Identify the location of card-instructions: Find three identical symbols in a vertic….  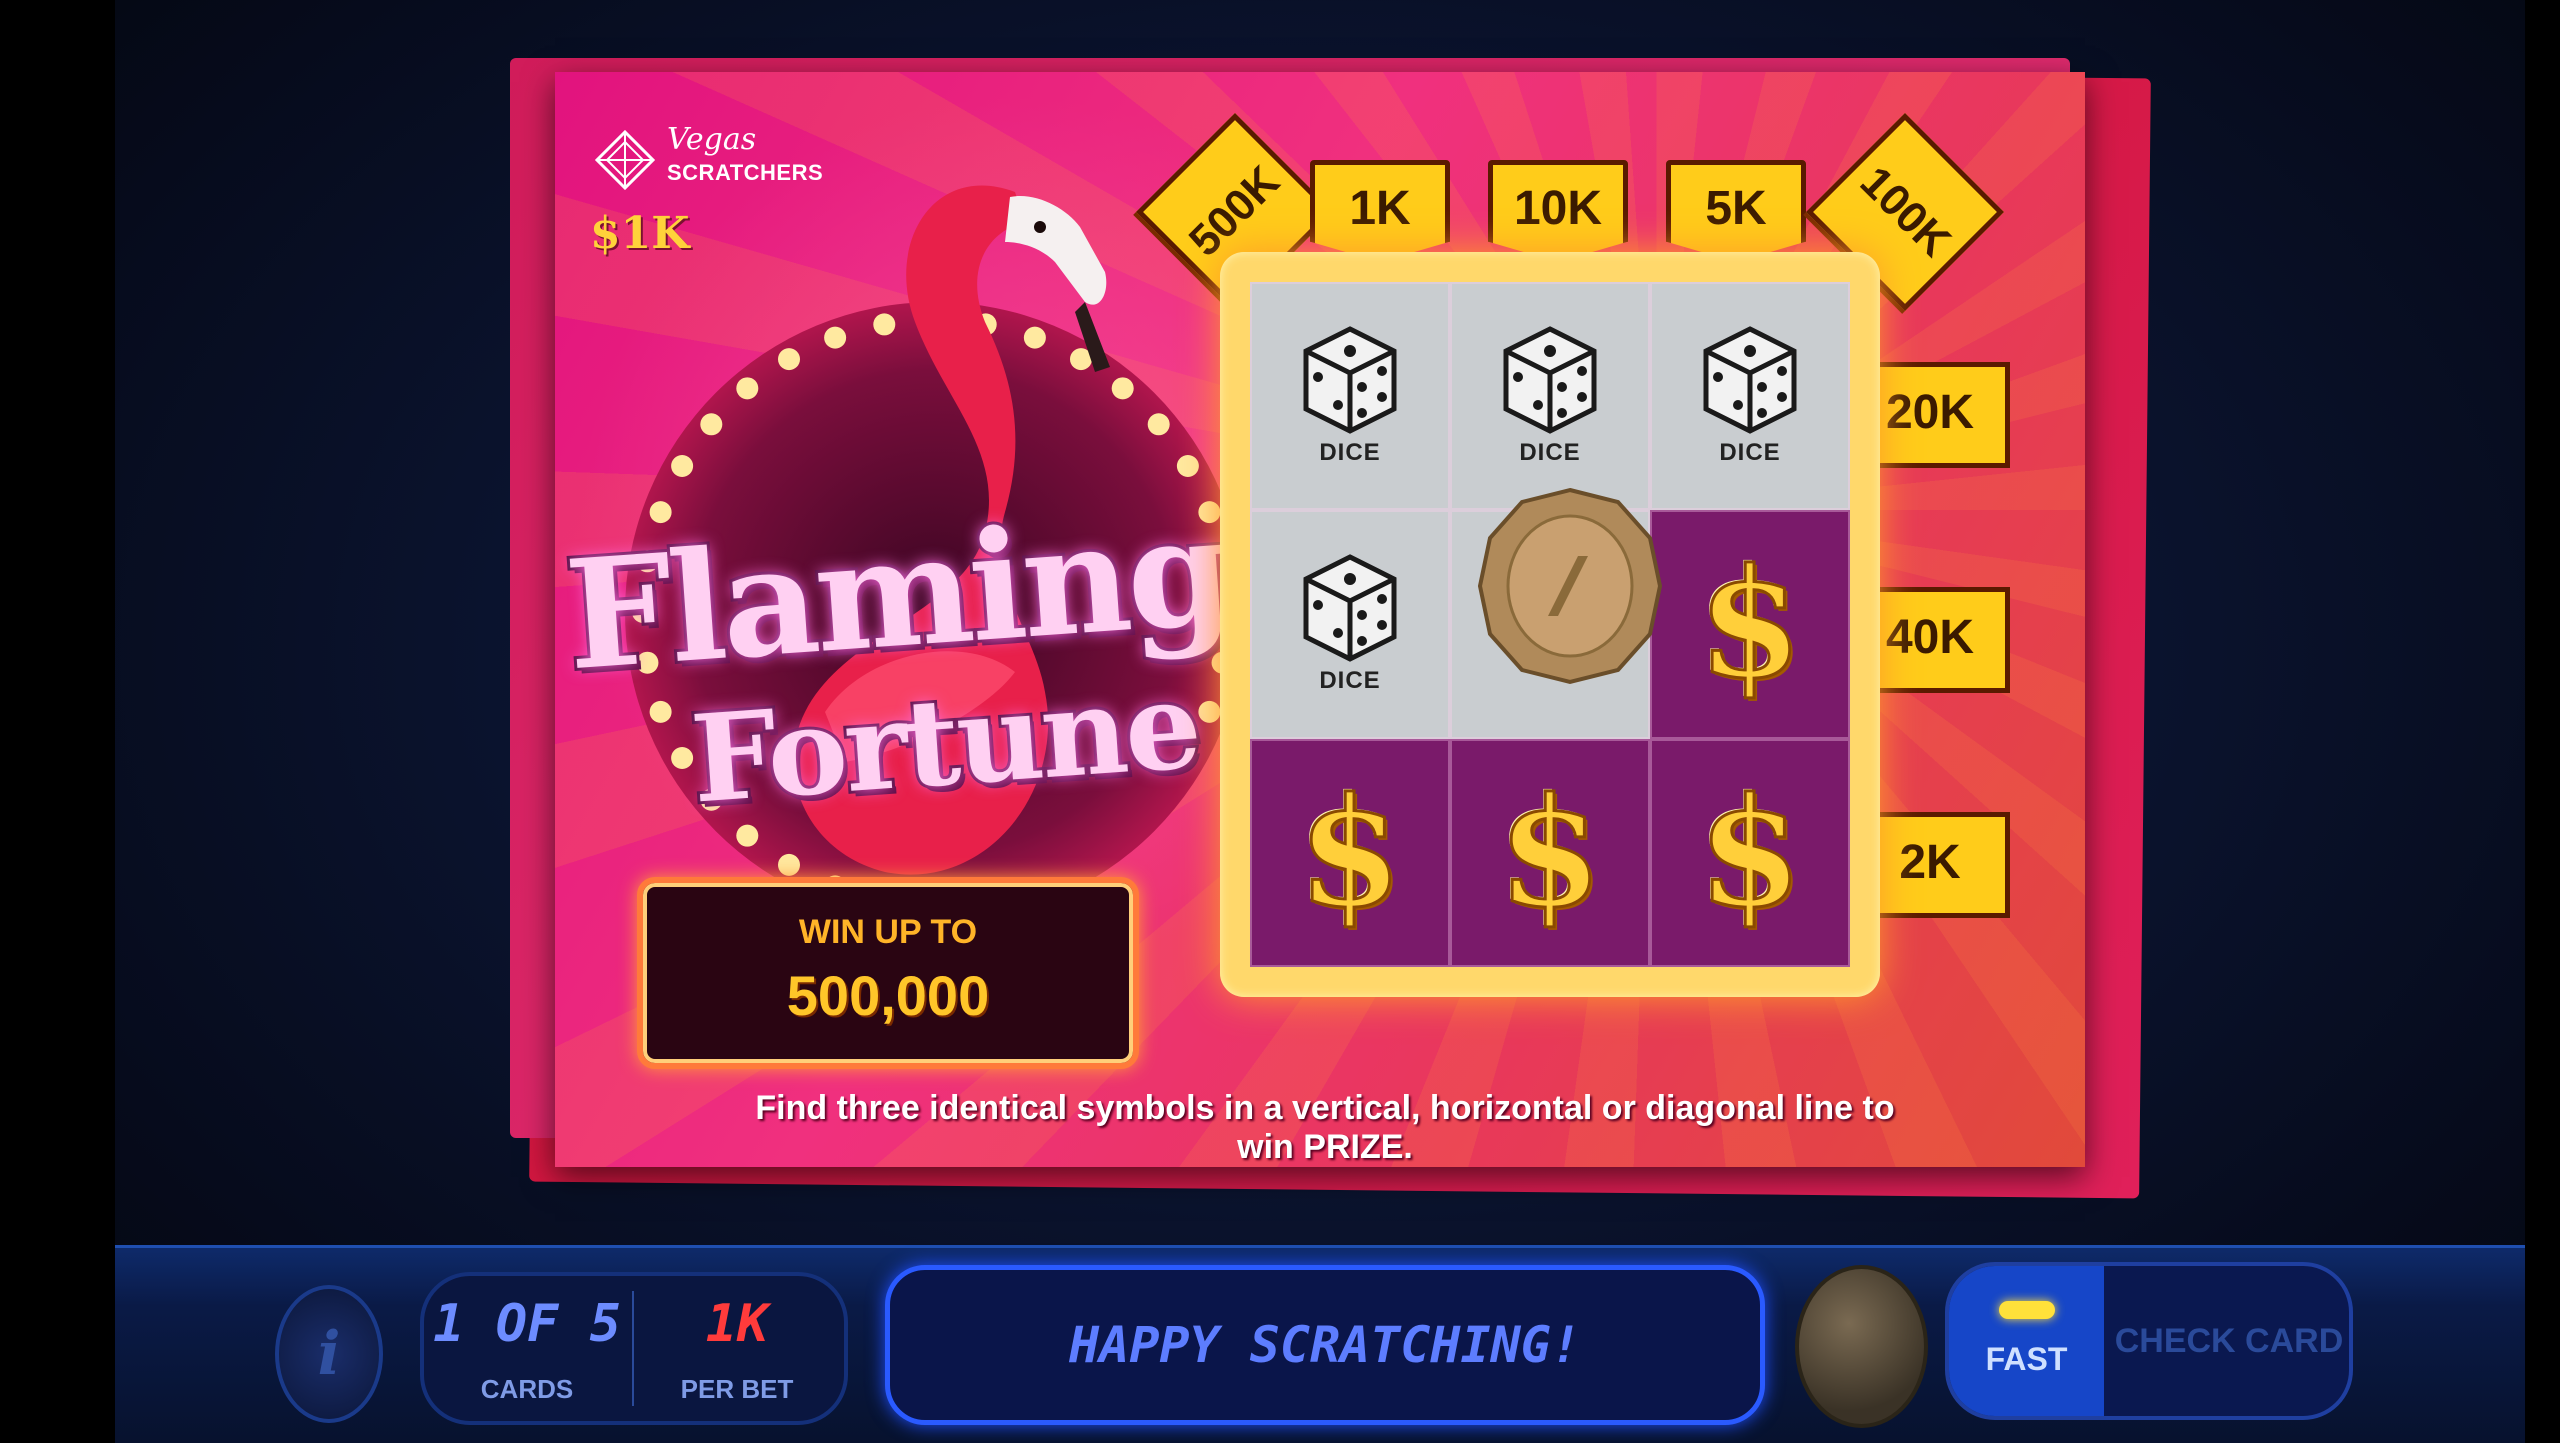
(1325, 1127).